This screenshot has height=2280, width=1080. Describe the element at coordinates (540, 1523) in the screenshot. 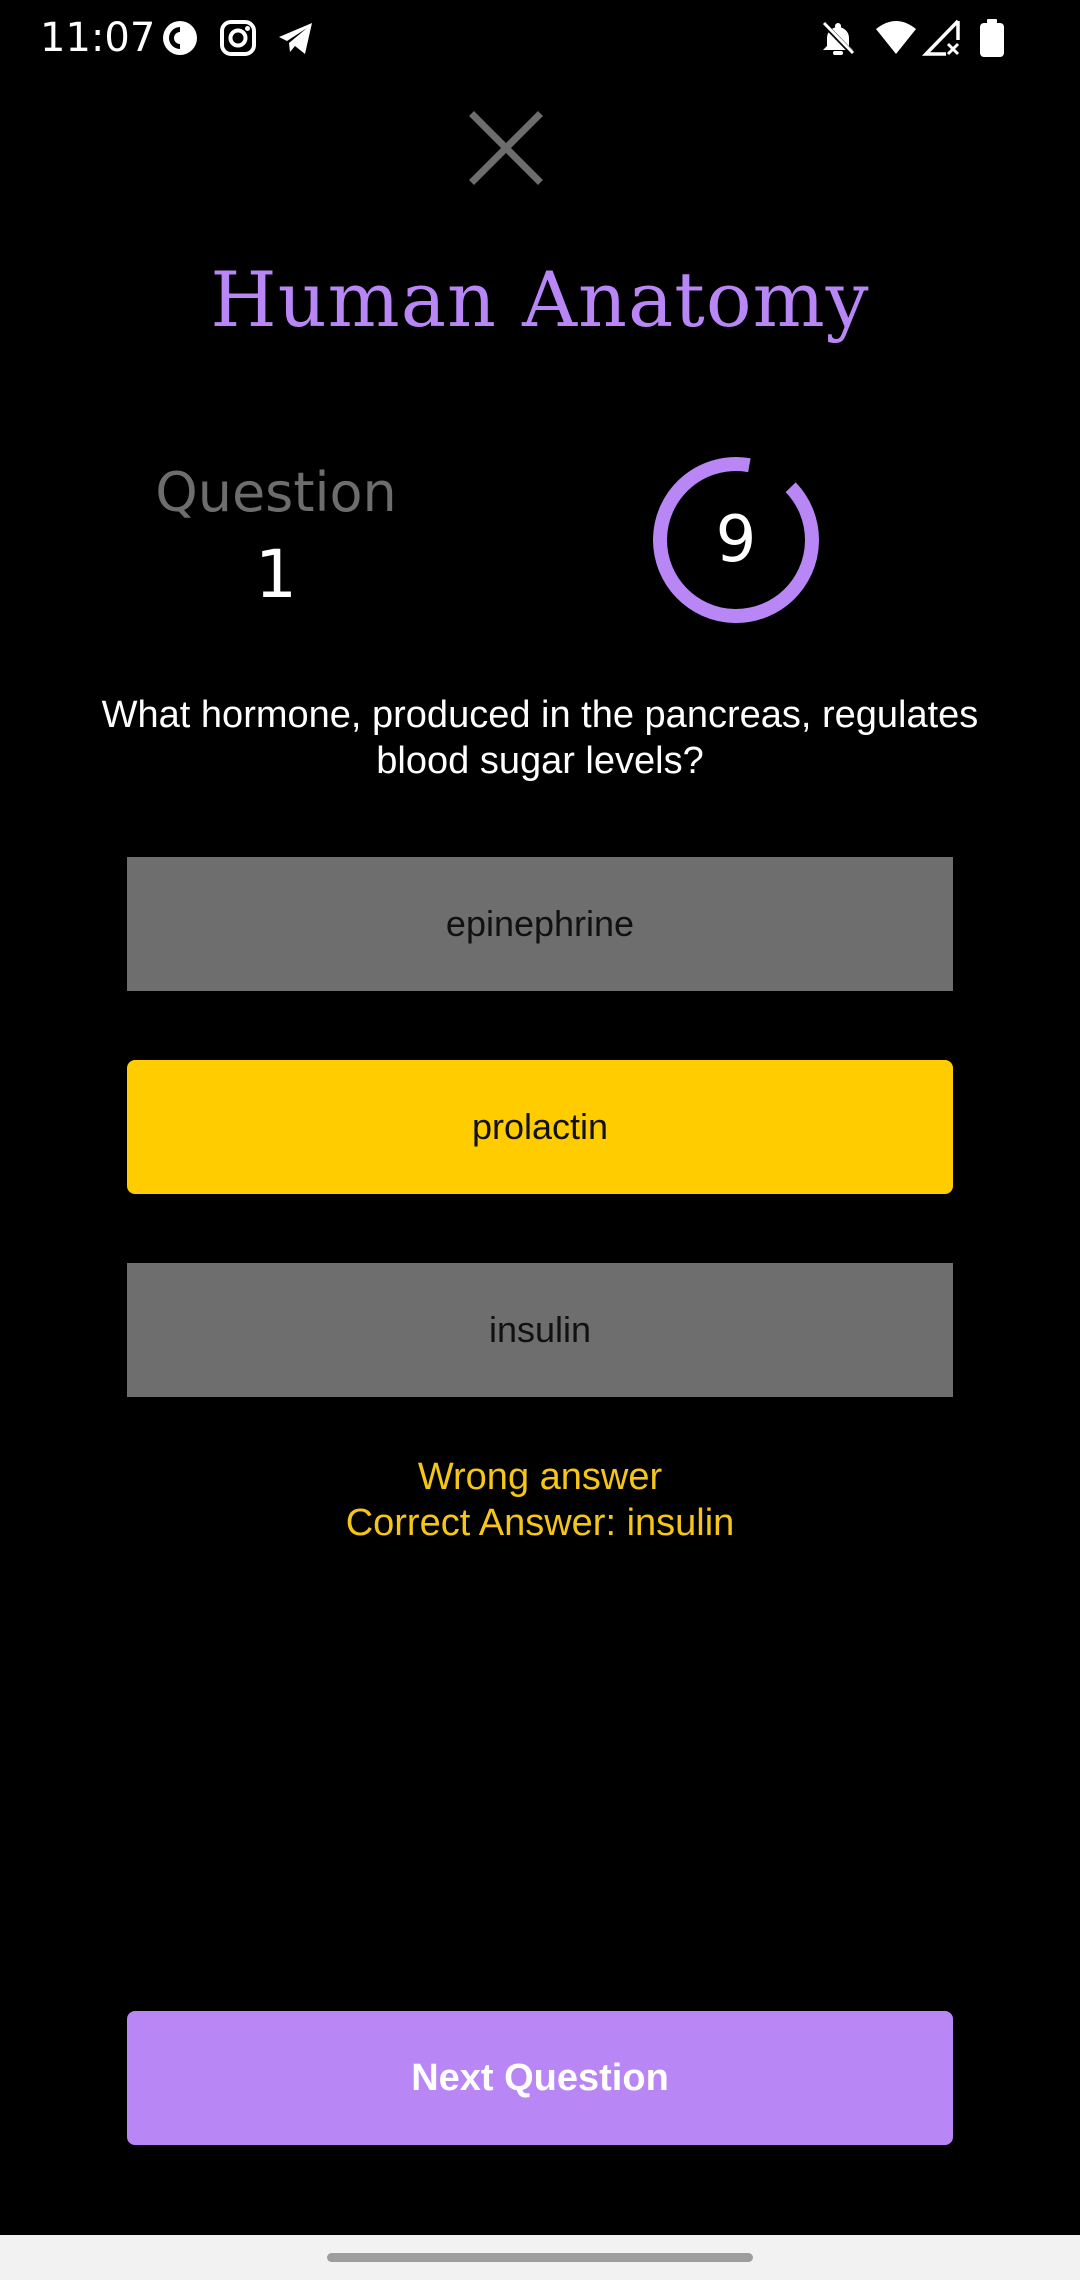

I see `feedback-correct-answer: Correct Answer: insulin` at that location.